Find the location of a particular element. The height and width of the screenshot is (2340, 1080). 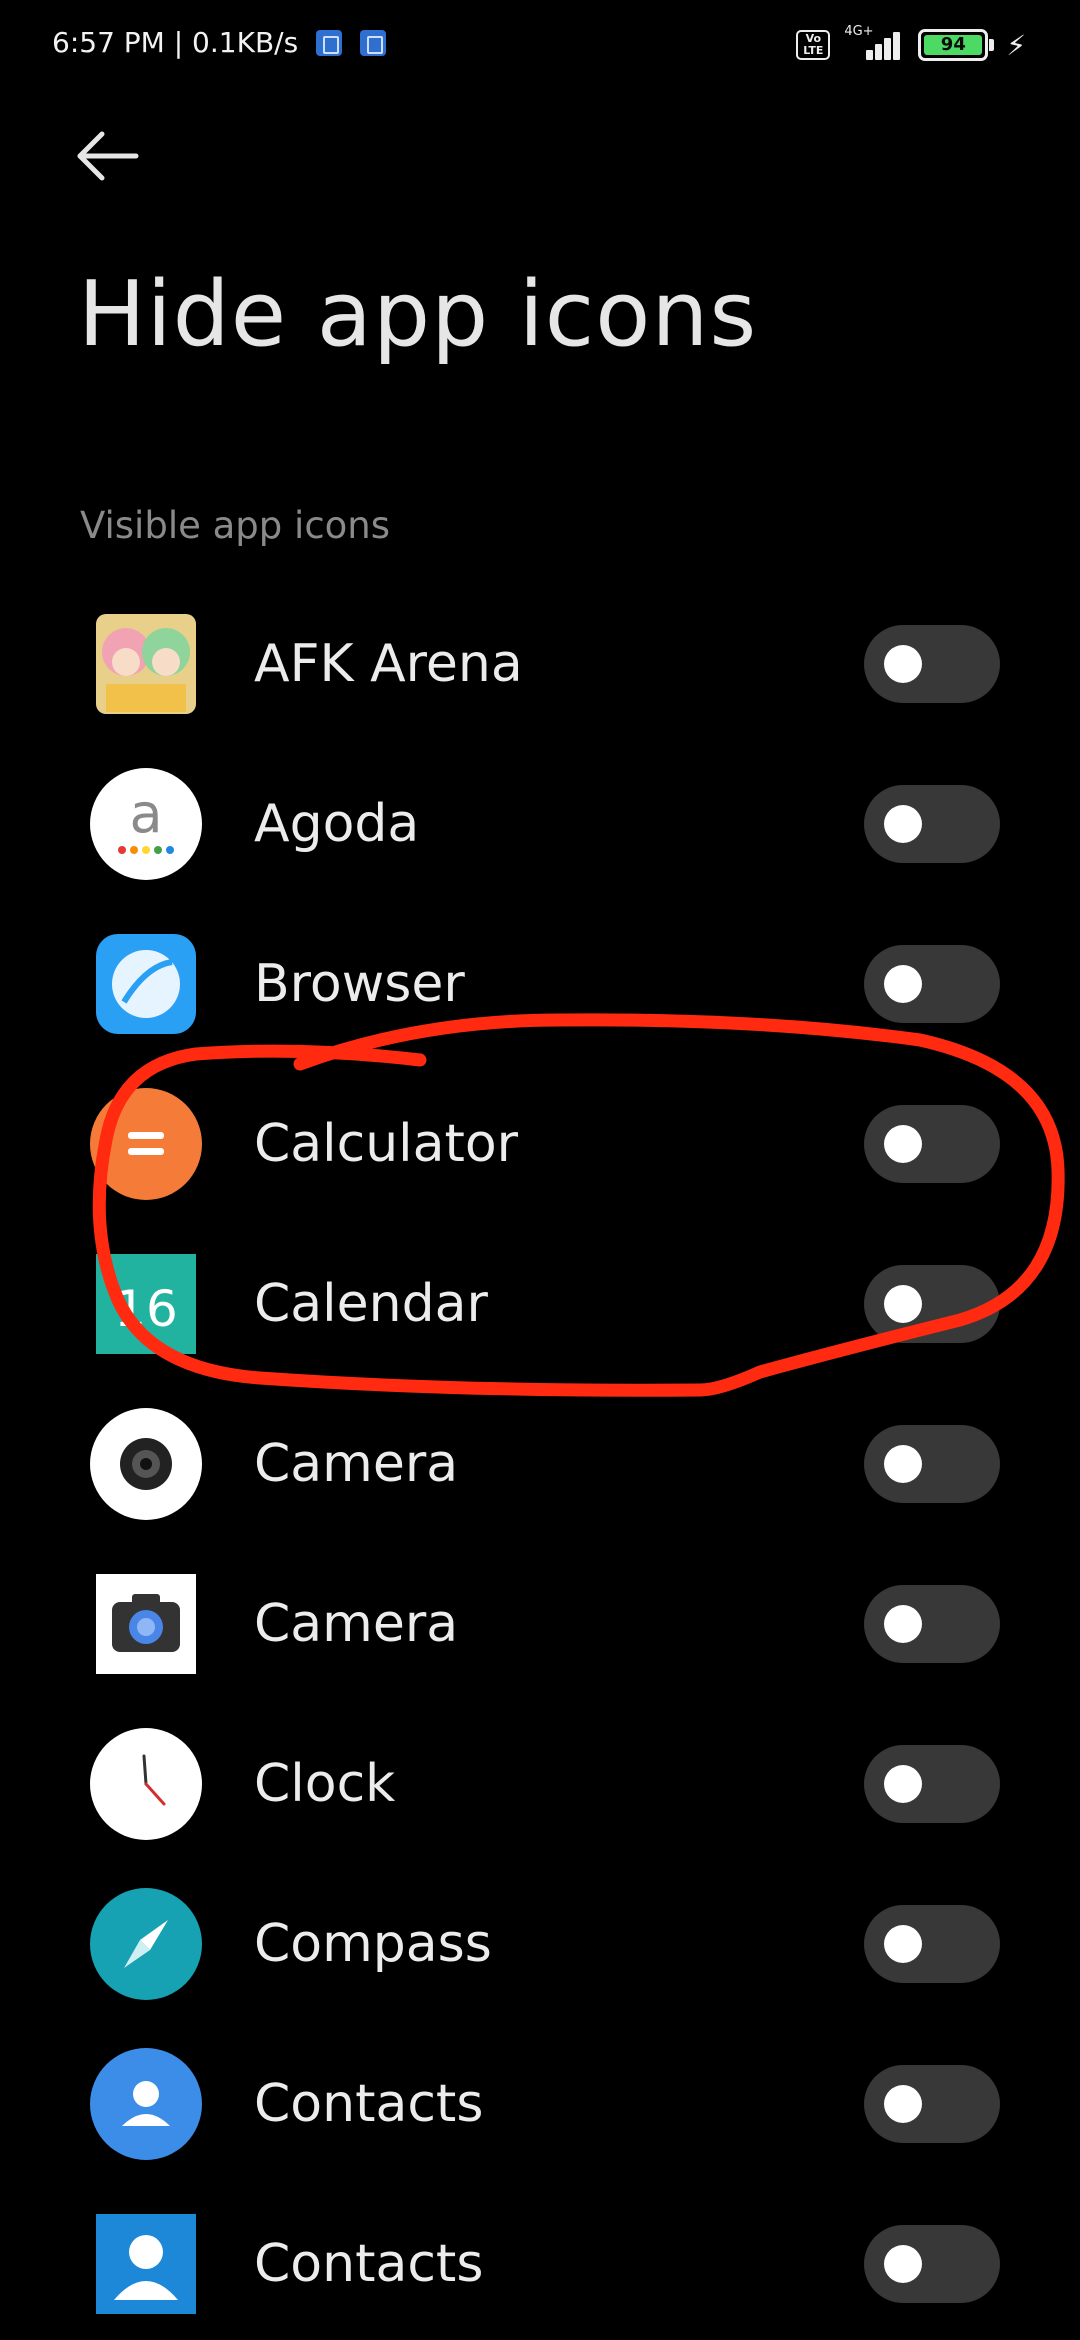

back-button is located at coordinates (108, 156).